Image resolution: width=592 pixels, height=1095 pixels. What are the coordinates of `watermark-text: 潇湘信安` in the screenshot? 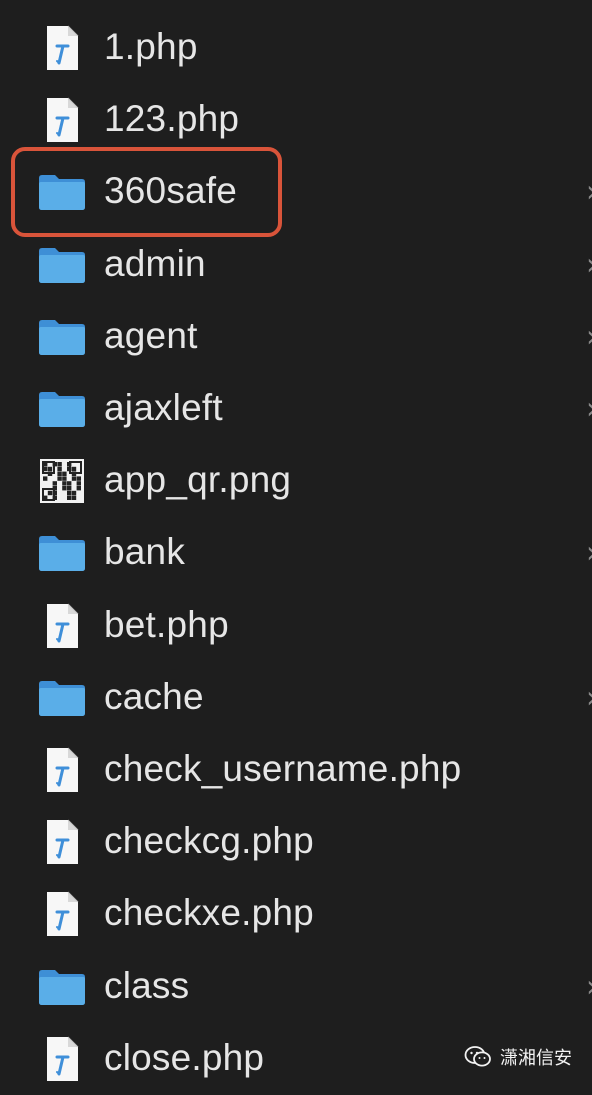 It's located at (536, 1058).